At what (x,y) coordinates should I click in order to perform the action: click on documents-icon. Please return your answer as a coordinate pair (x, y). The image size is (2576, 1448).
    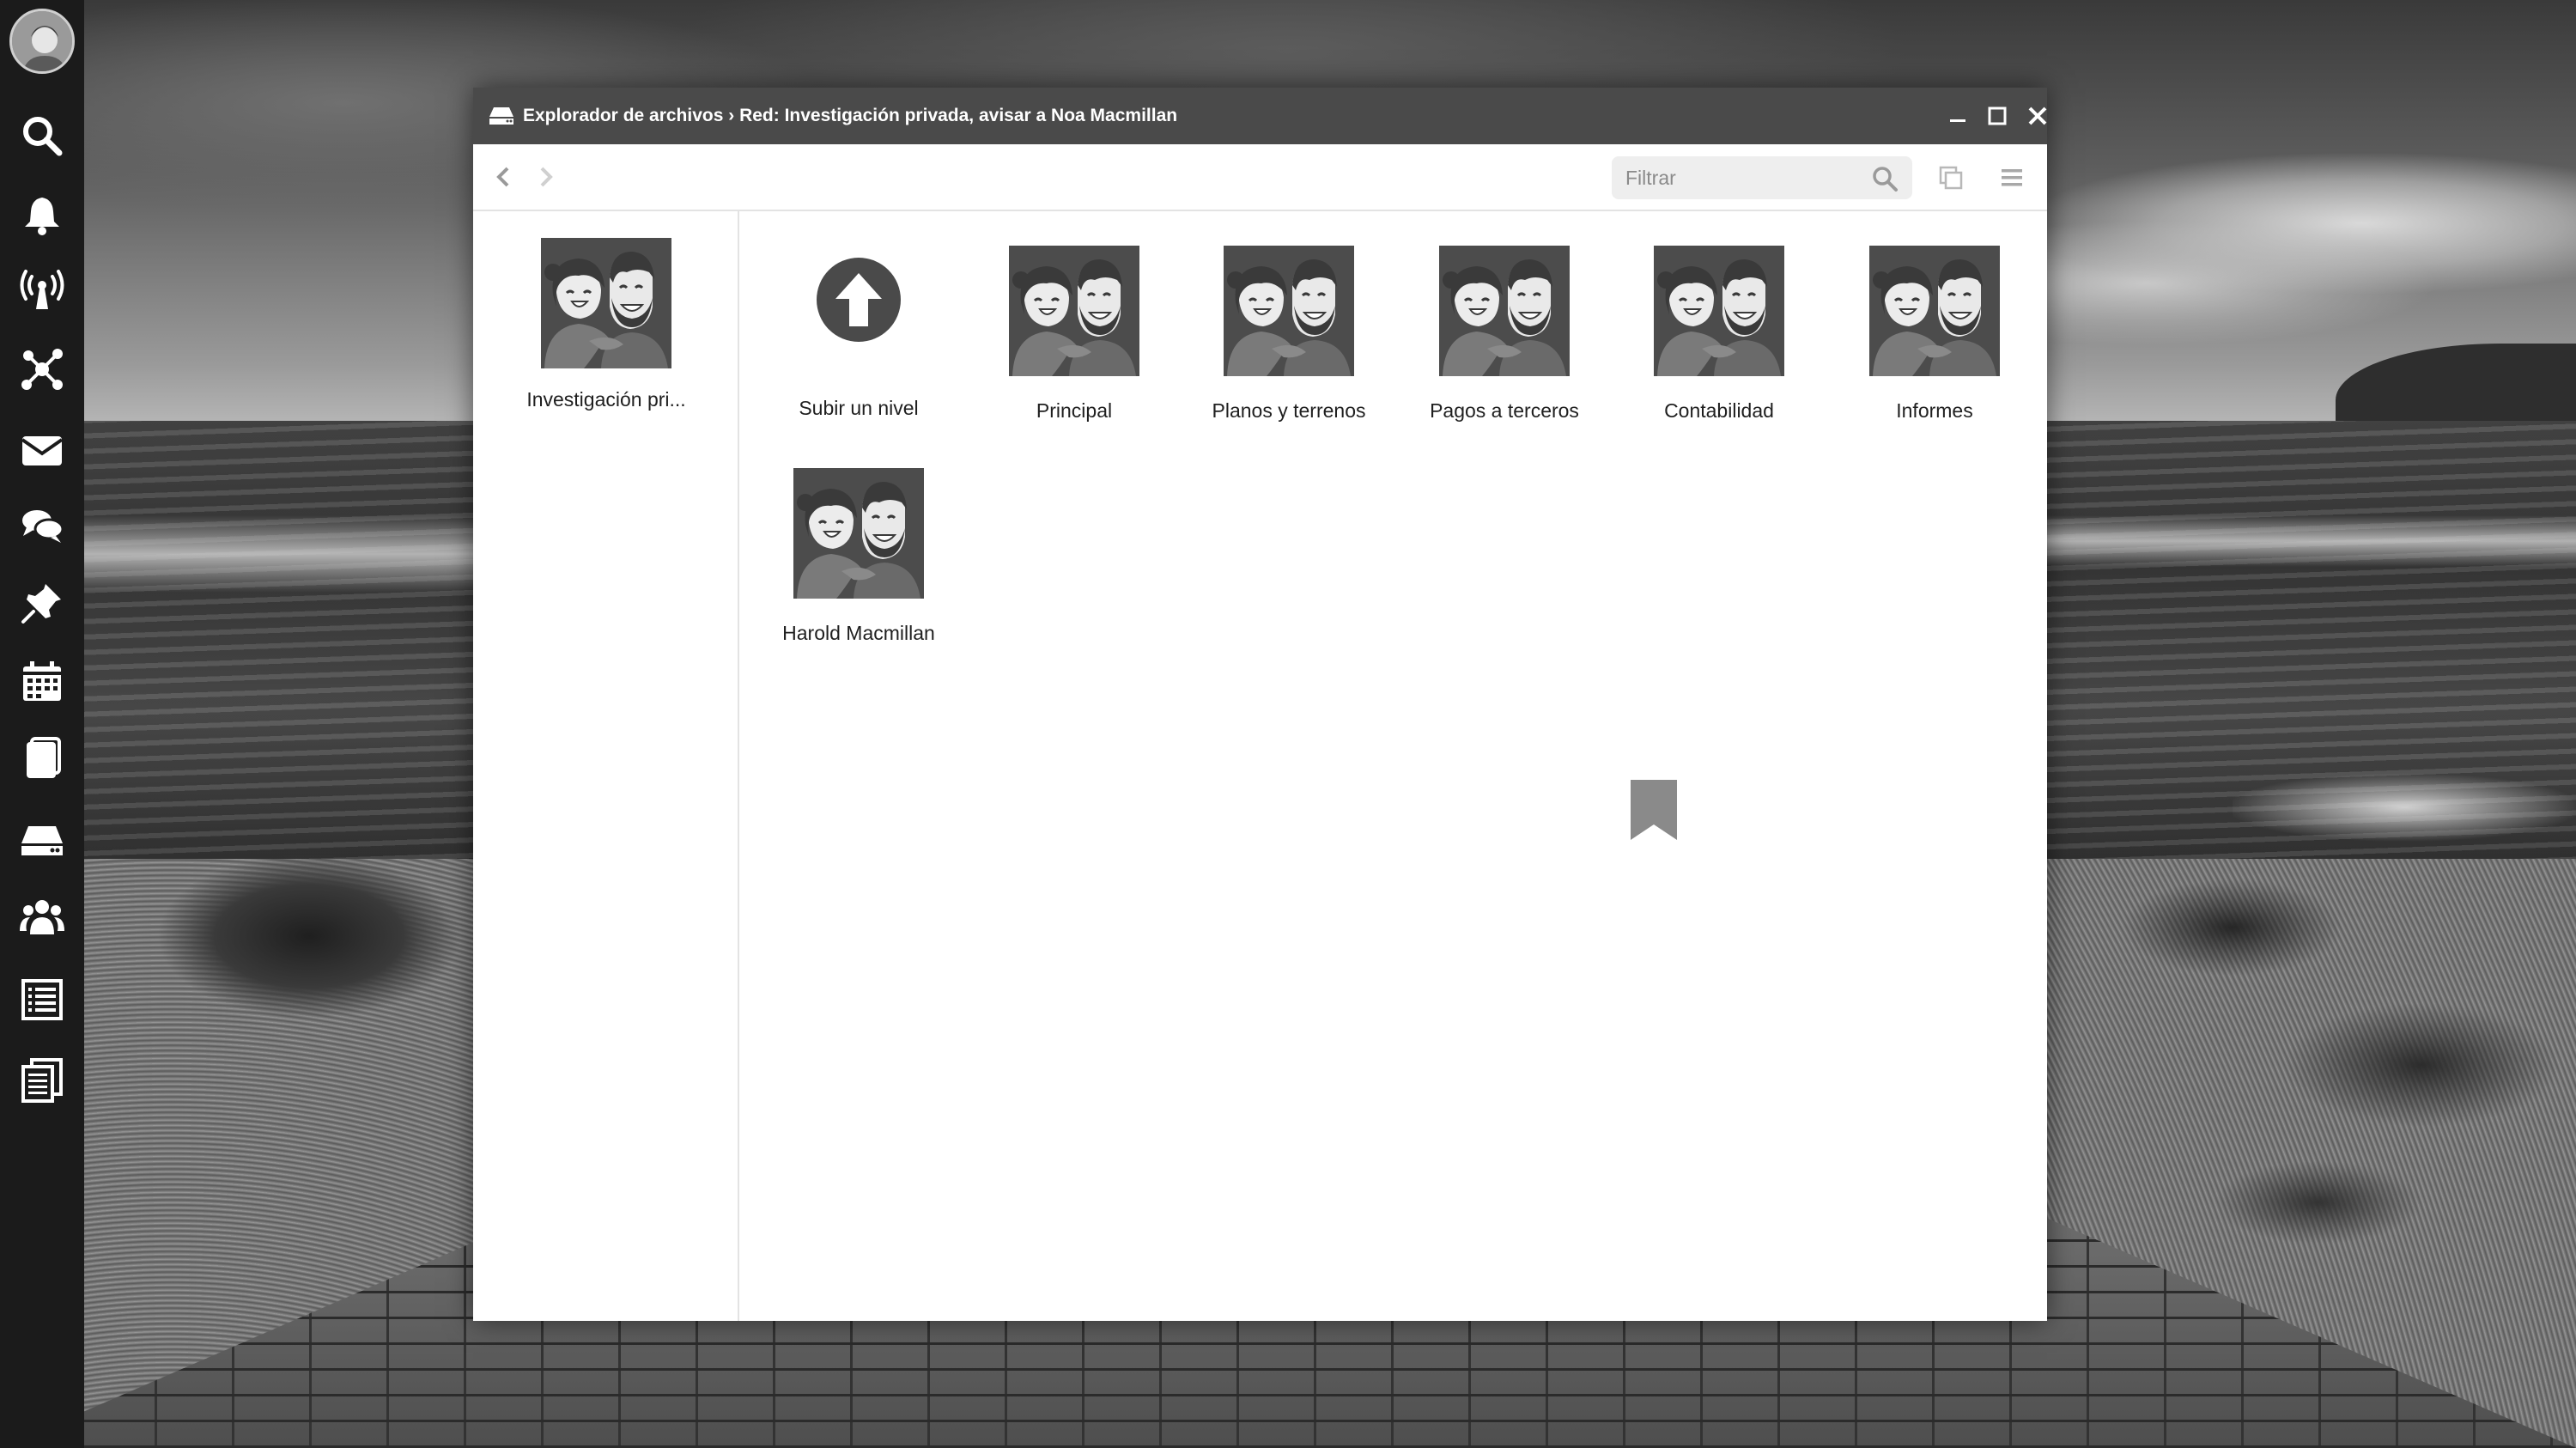
    Looking at the image, I should click on (42, 1080).